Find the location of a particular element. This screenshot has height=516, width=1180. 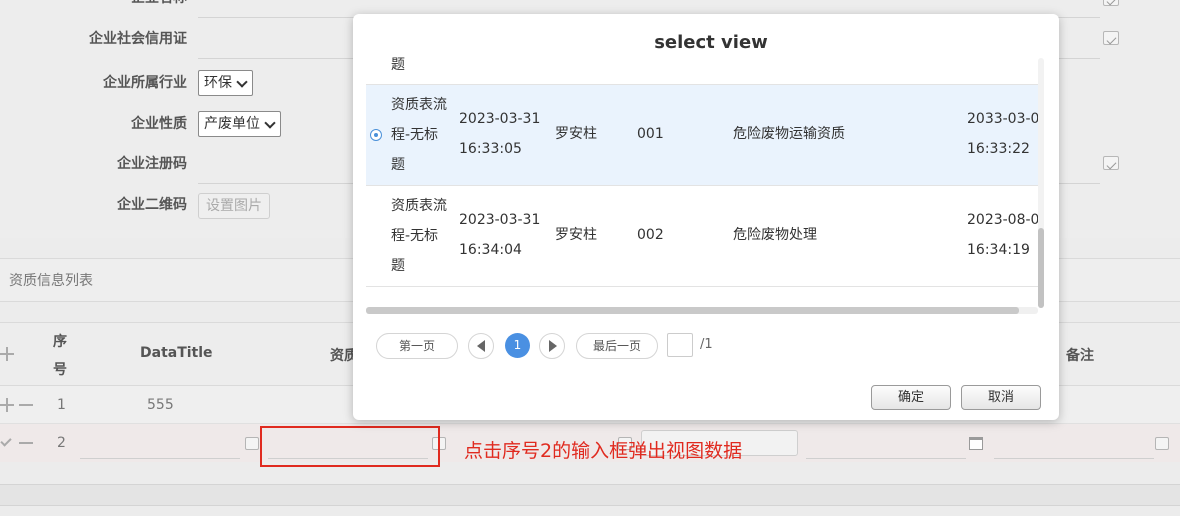

current-page: 1 is located at coordinates (517, 345).